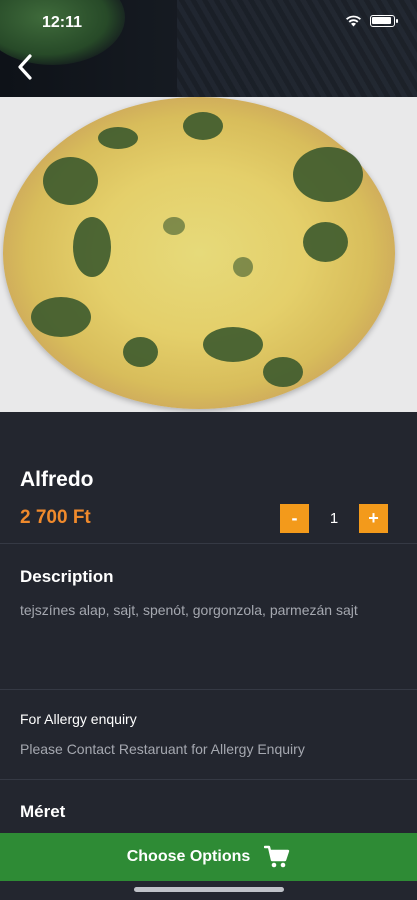 This screenshot has width=417, height=900. What do you see at coordinates (384, 21) in the screenshot?
I see `battery-icon` at bounding box center [384, 21].